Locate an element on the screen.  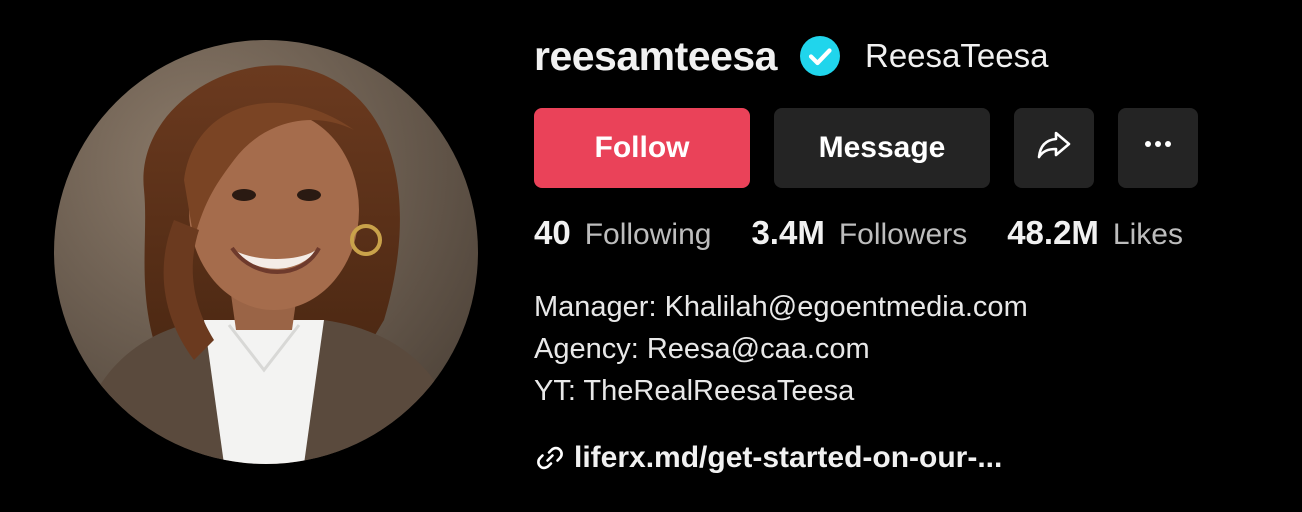
stat-following: 40 Following is located at coordinates (622, 233).